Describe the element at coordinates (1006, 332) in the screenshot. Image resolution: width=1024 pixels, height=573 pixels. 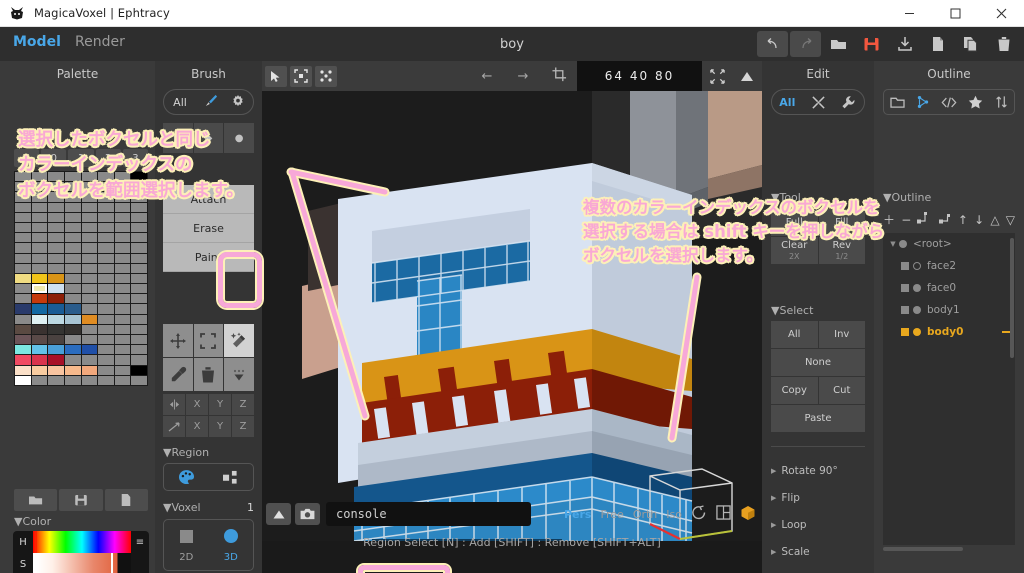
I see `outline-node-minus-icon` at that location.